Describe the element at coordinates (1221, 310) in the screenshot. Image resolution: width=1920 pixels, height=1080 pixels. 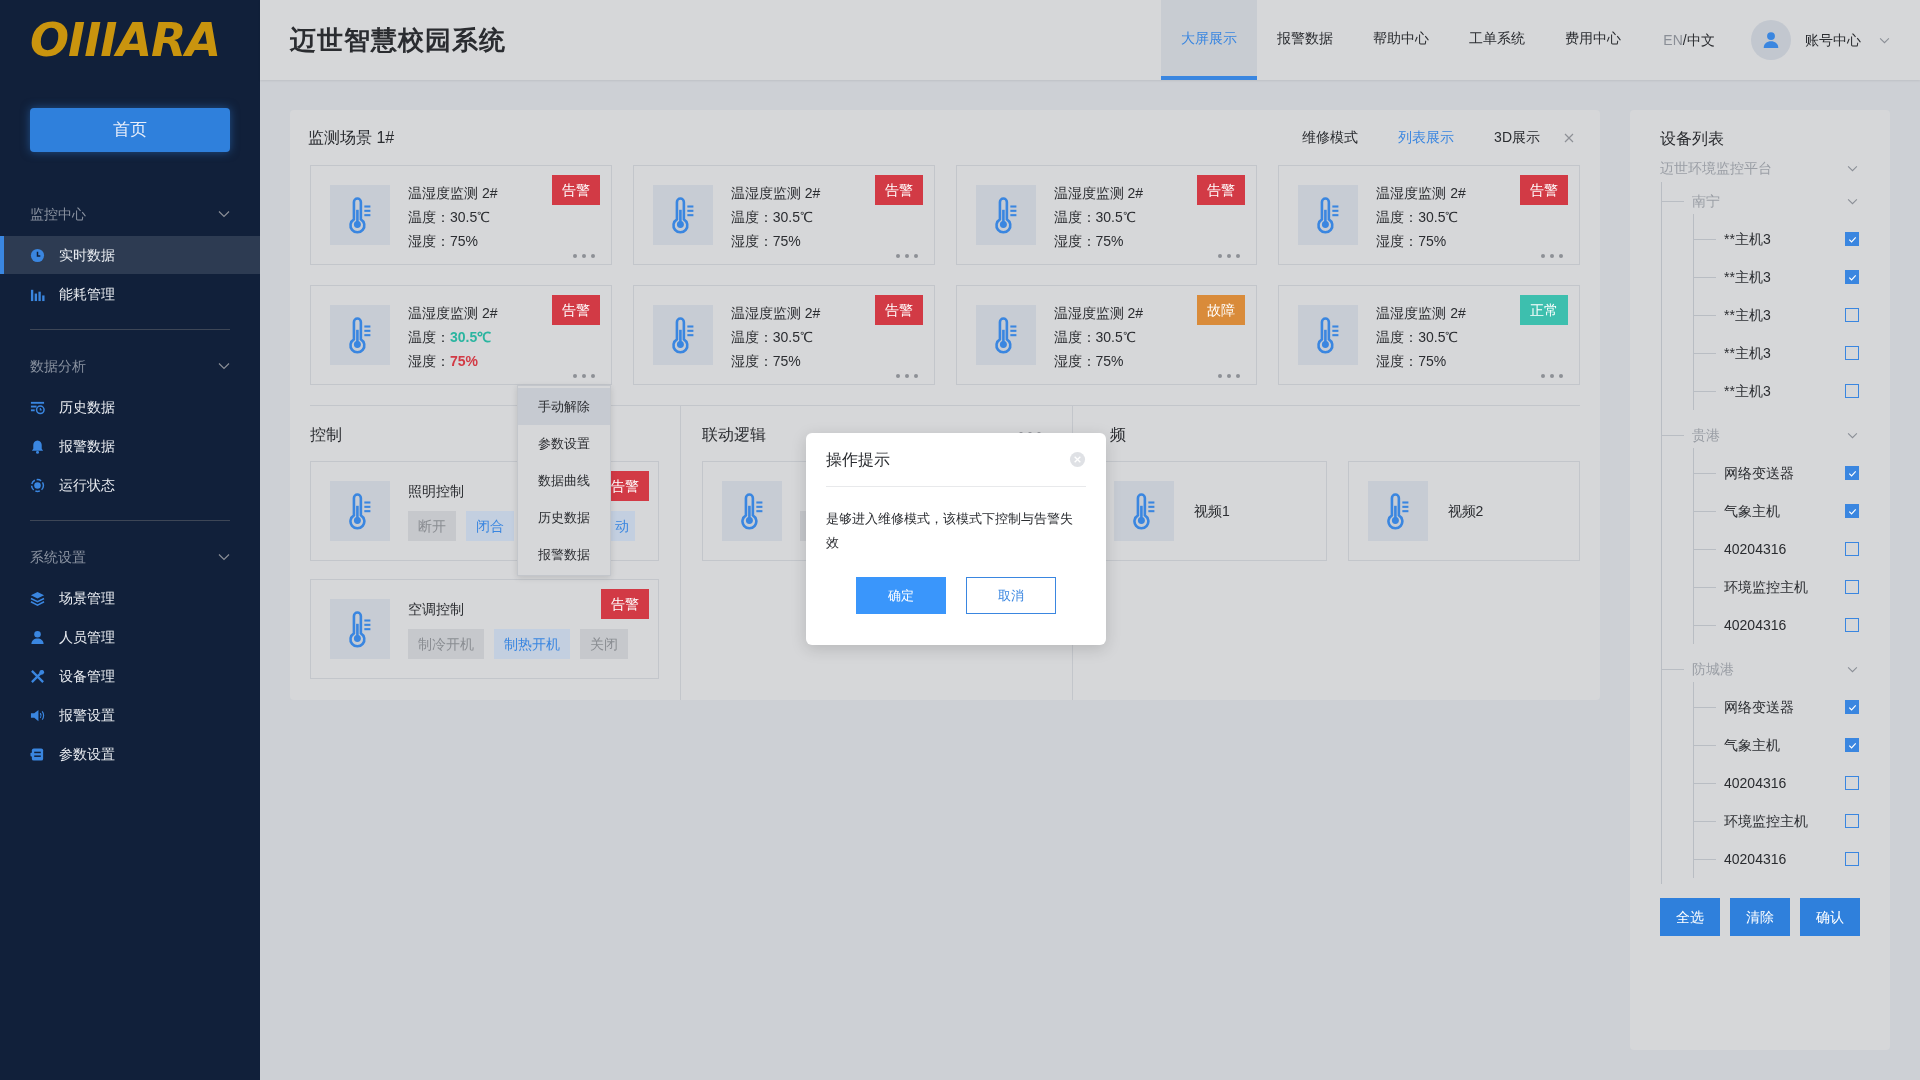
I see `status-badge: 故障` at that location.